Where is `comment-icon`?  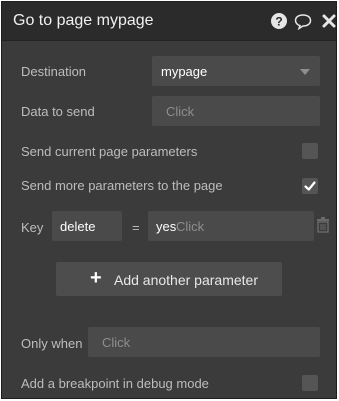 comment-icon is located at coordinates (303, 21).